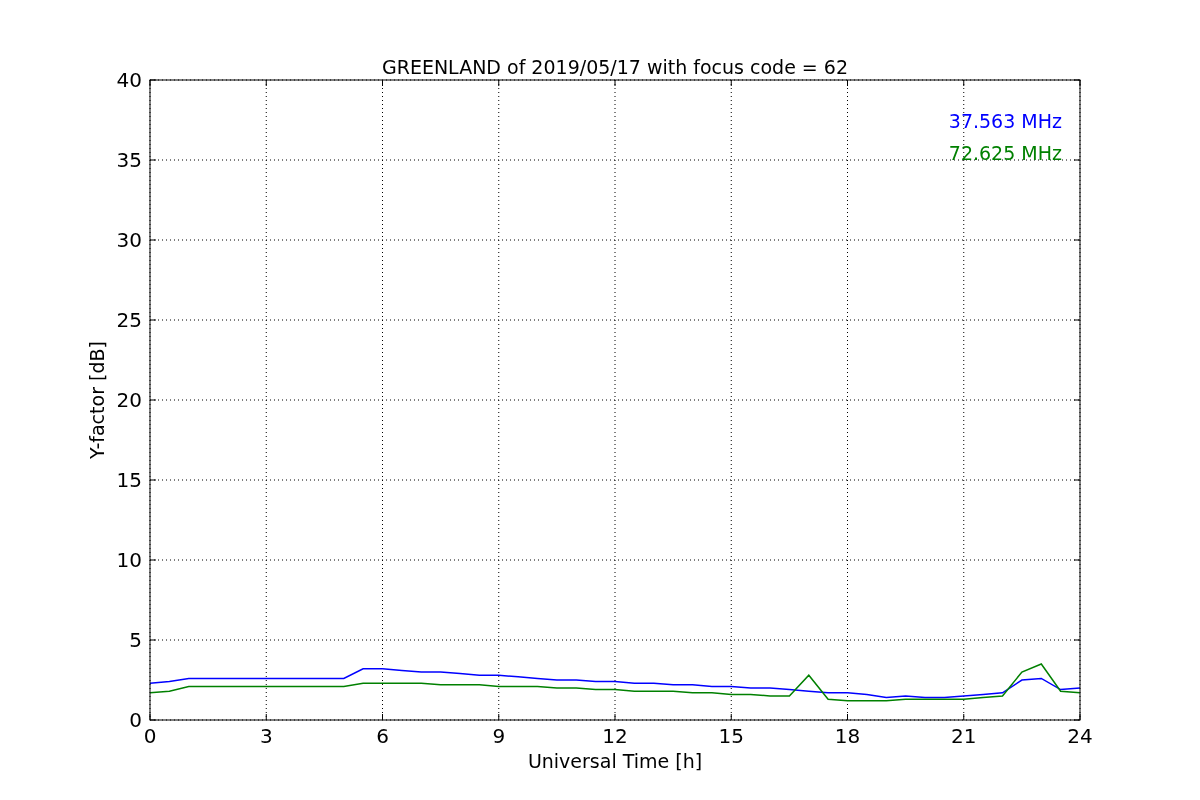 This screenshot has width=1200, height=800. I want to click on x-tick-label: 21, so click(964, 736).